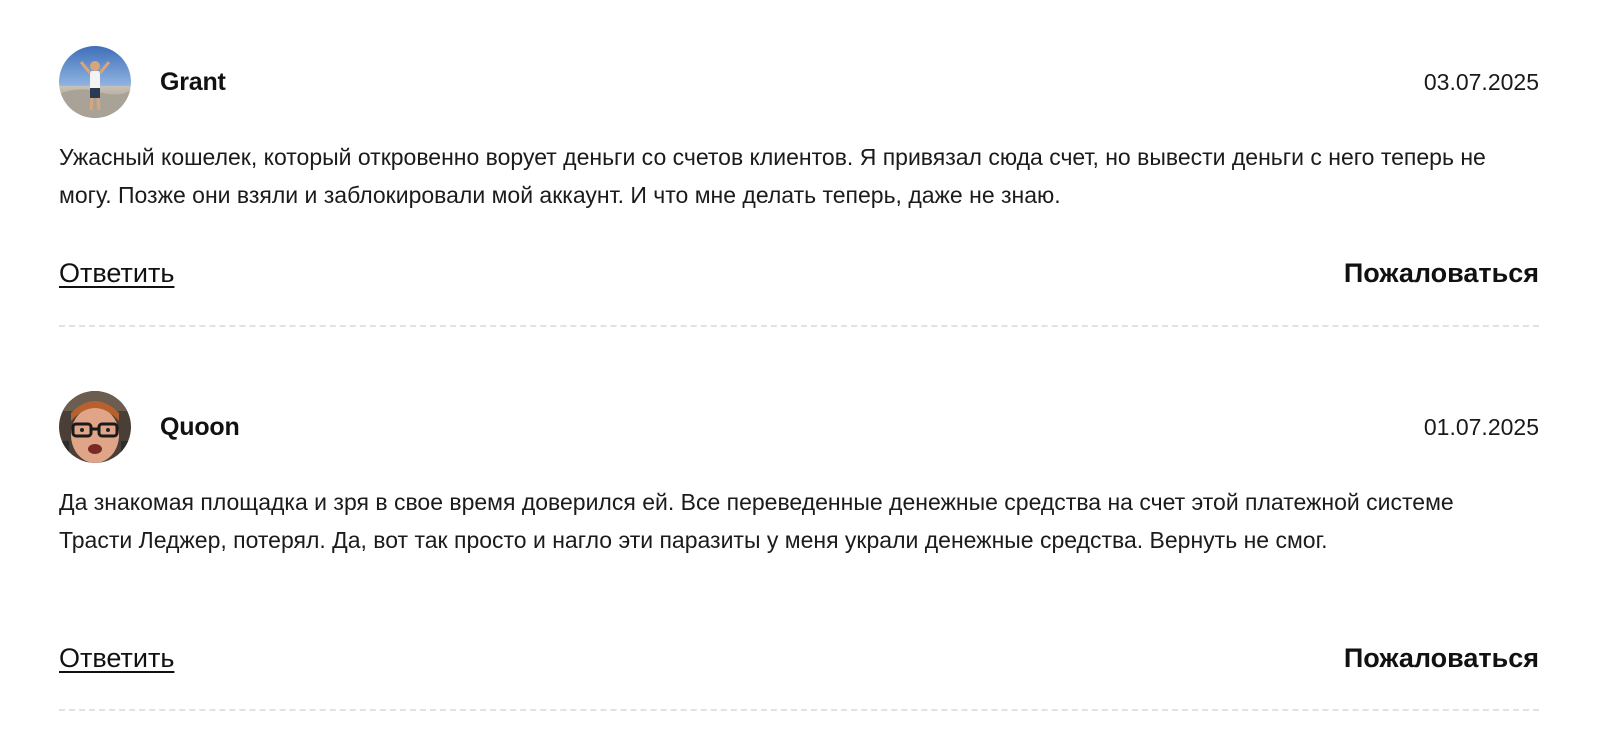 Image resolution: width=1600 pixels, height=732 pixels. What do you see at coordinates (1481, 82) in the screenshot?
I see `comment-date: 03.07.2025` at bounding box center [1481, 82].